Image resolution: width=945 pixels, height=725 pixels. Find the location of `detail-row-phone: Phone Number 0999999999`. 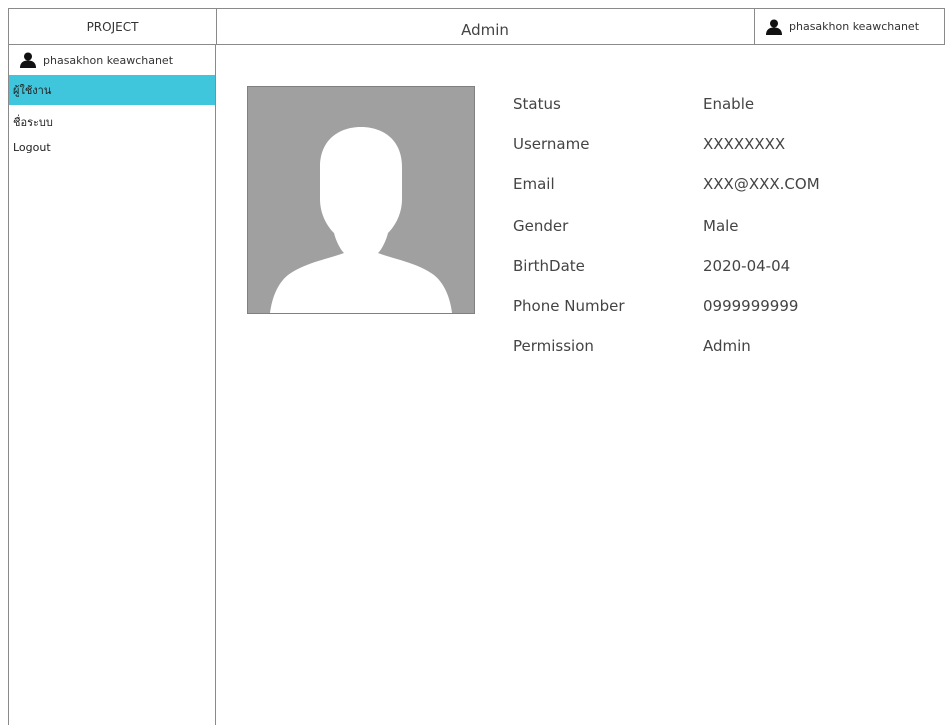

detail-row-phone: Phone Number 0999999999 is located at coordinates (723, 312).